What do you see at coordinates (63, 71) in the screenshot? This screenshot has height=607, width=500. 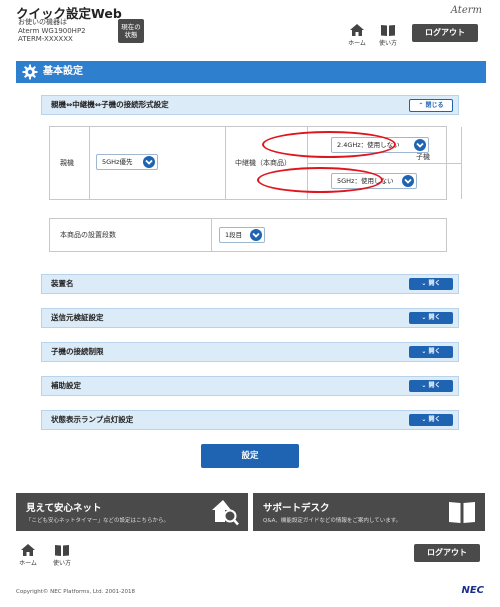 I see `section-title: 基本設定` at bounding box center [63, 71].